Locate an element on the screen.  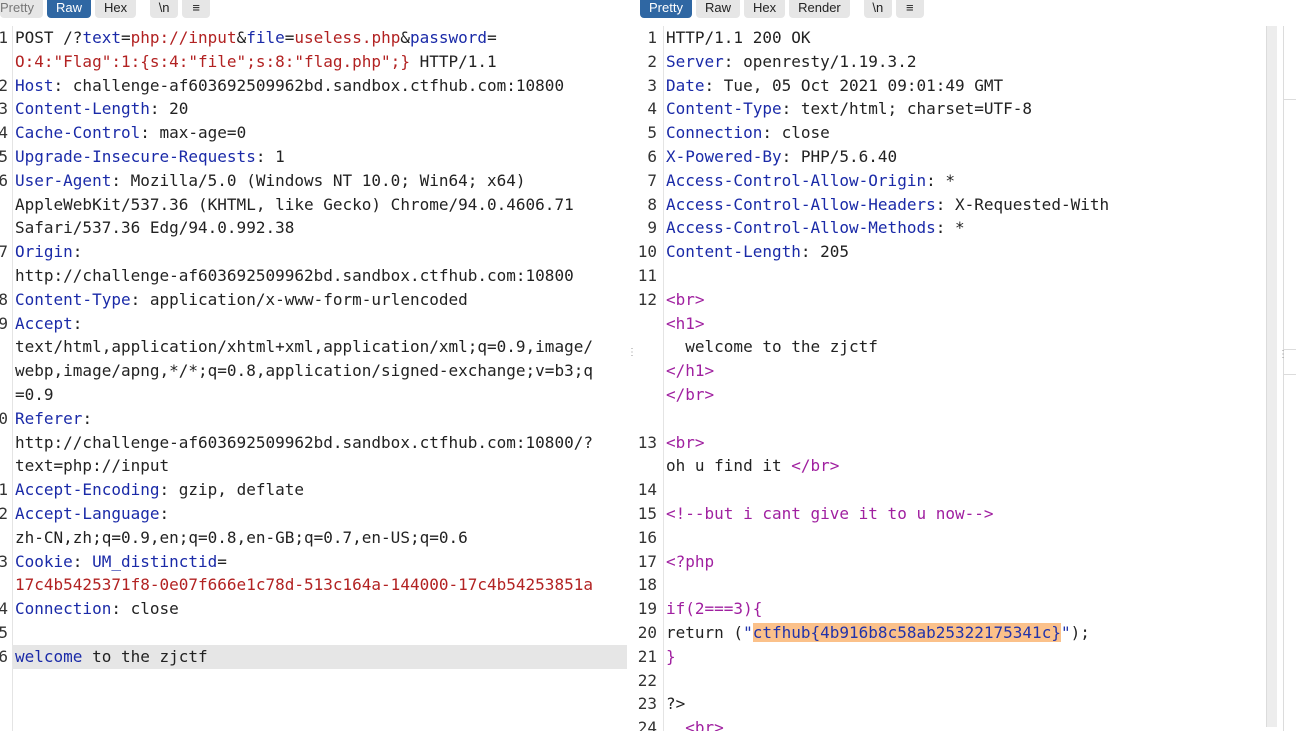
line-text: Origin: is located at coordinates (319, 252).